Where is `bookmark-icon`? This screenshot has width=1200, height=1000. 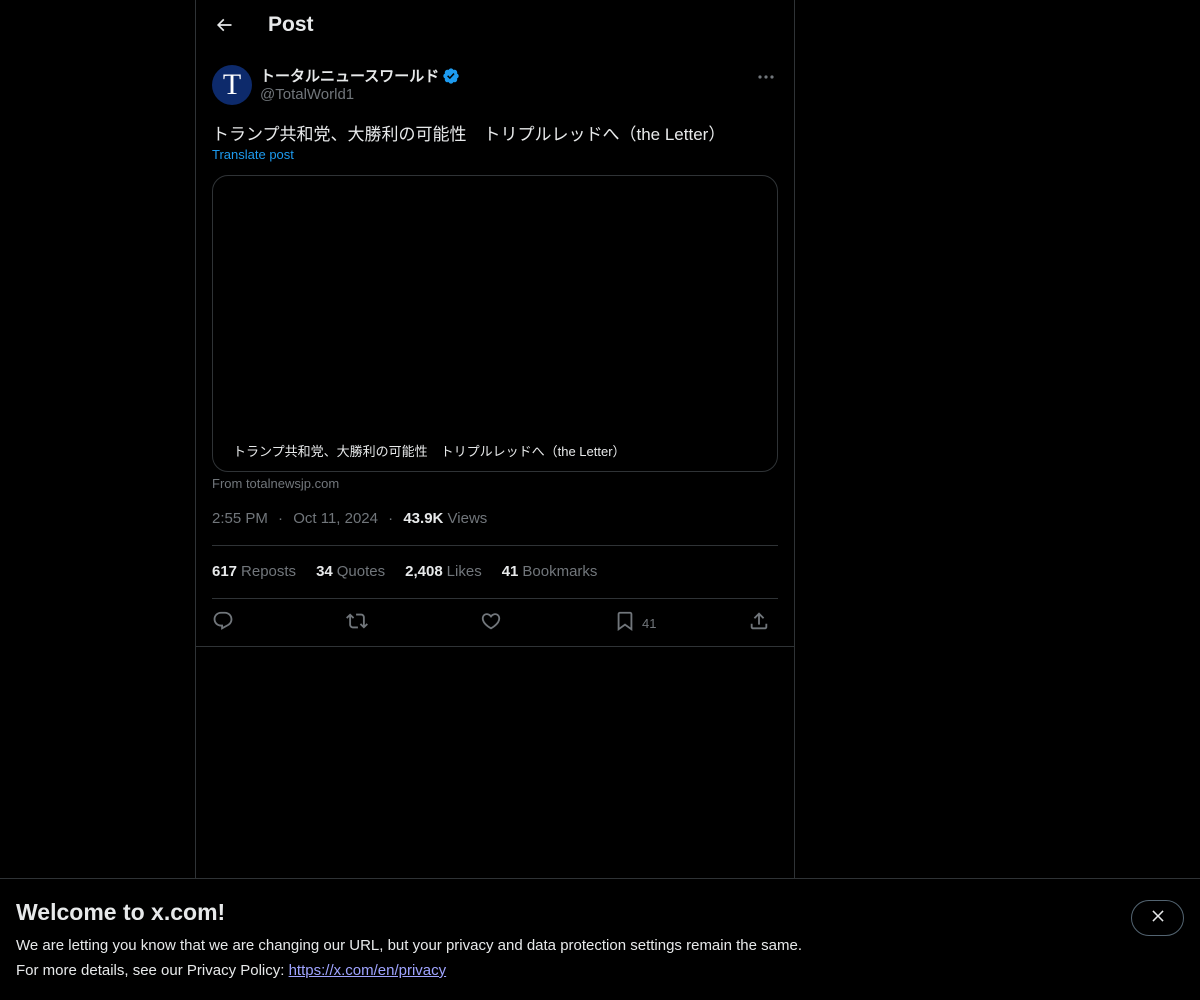 bookmark-icon is located at coordinates (625, 623).